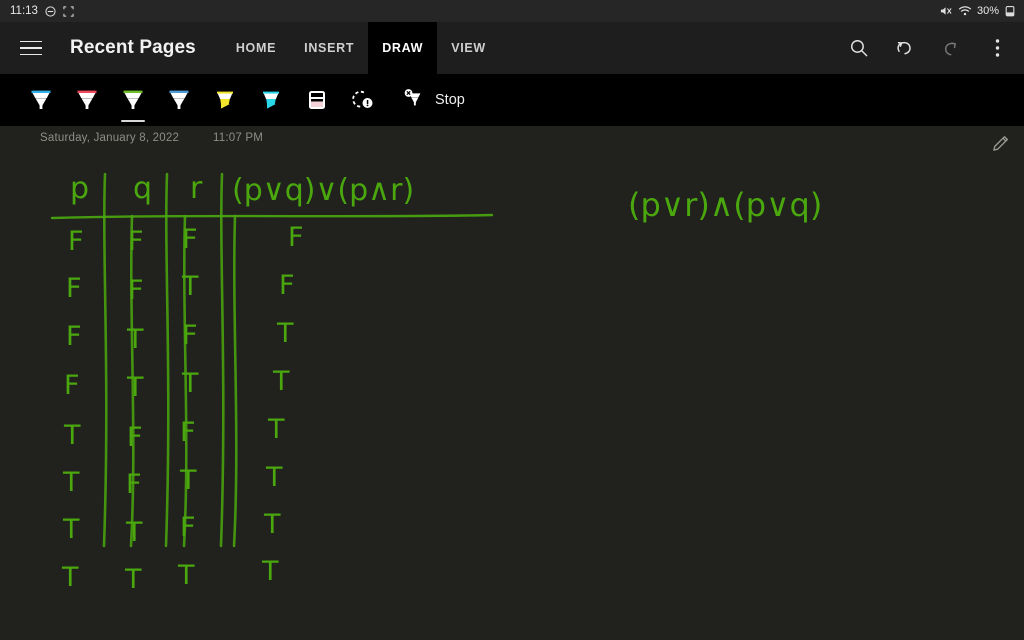 The image size is (1024, 640). What do you see at coordinates (196, 188) in the screenshot?
I see `header-r: r` at bounding box center [196, 188].